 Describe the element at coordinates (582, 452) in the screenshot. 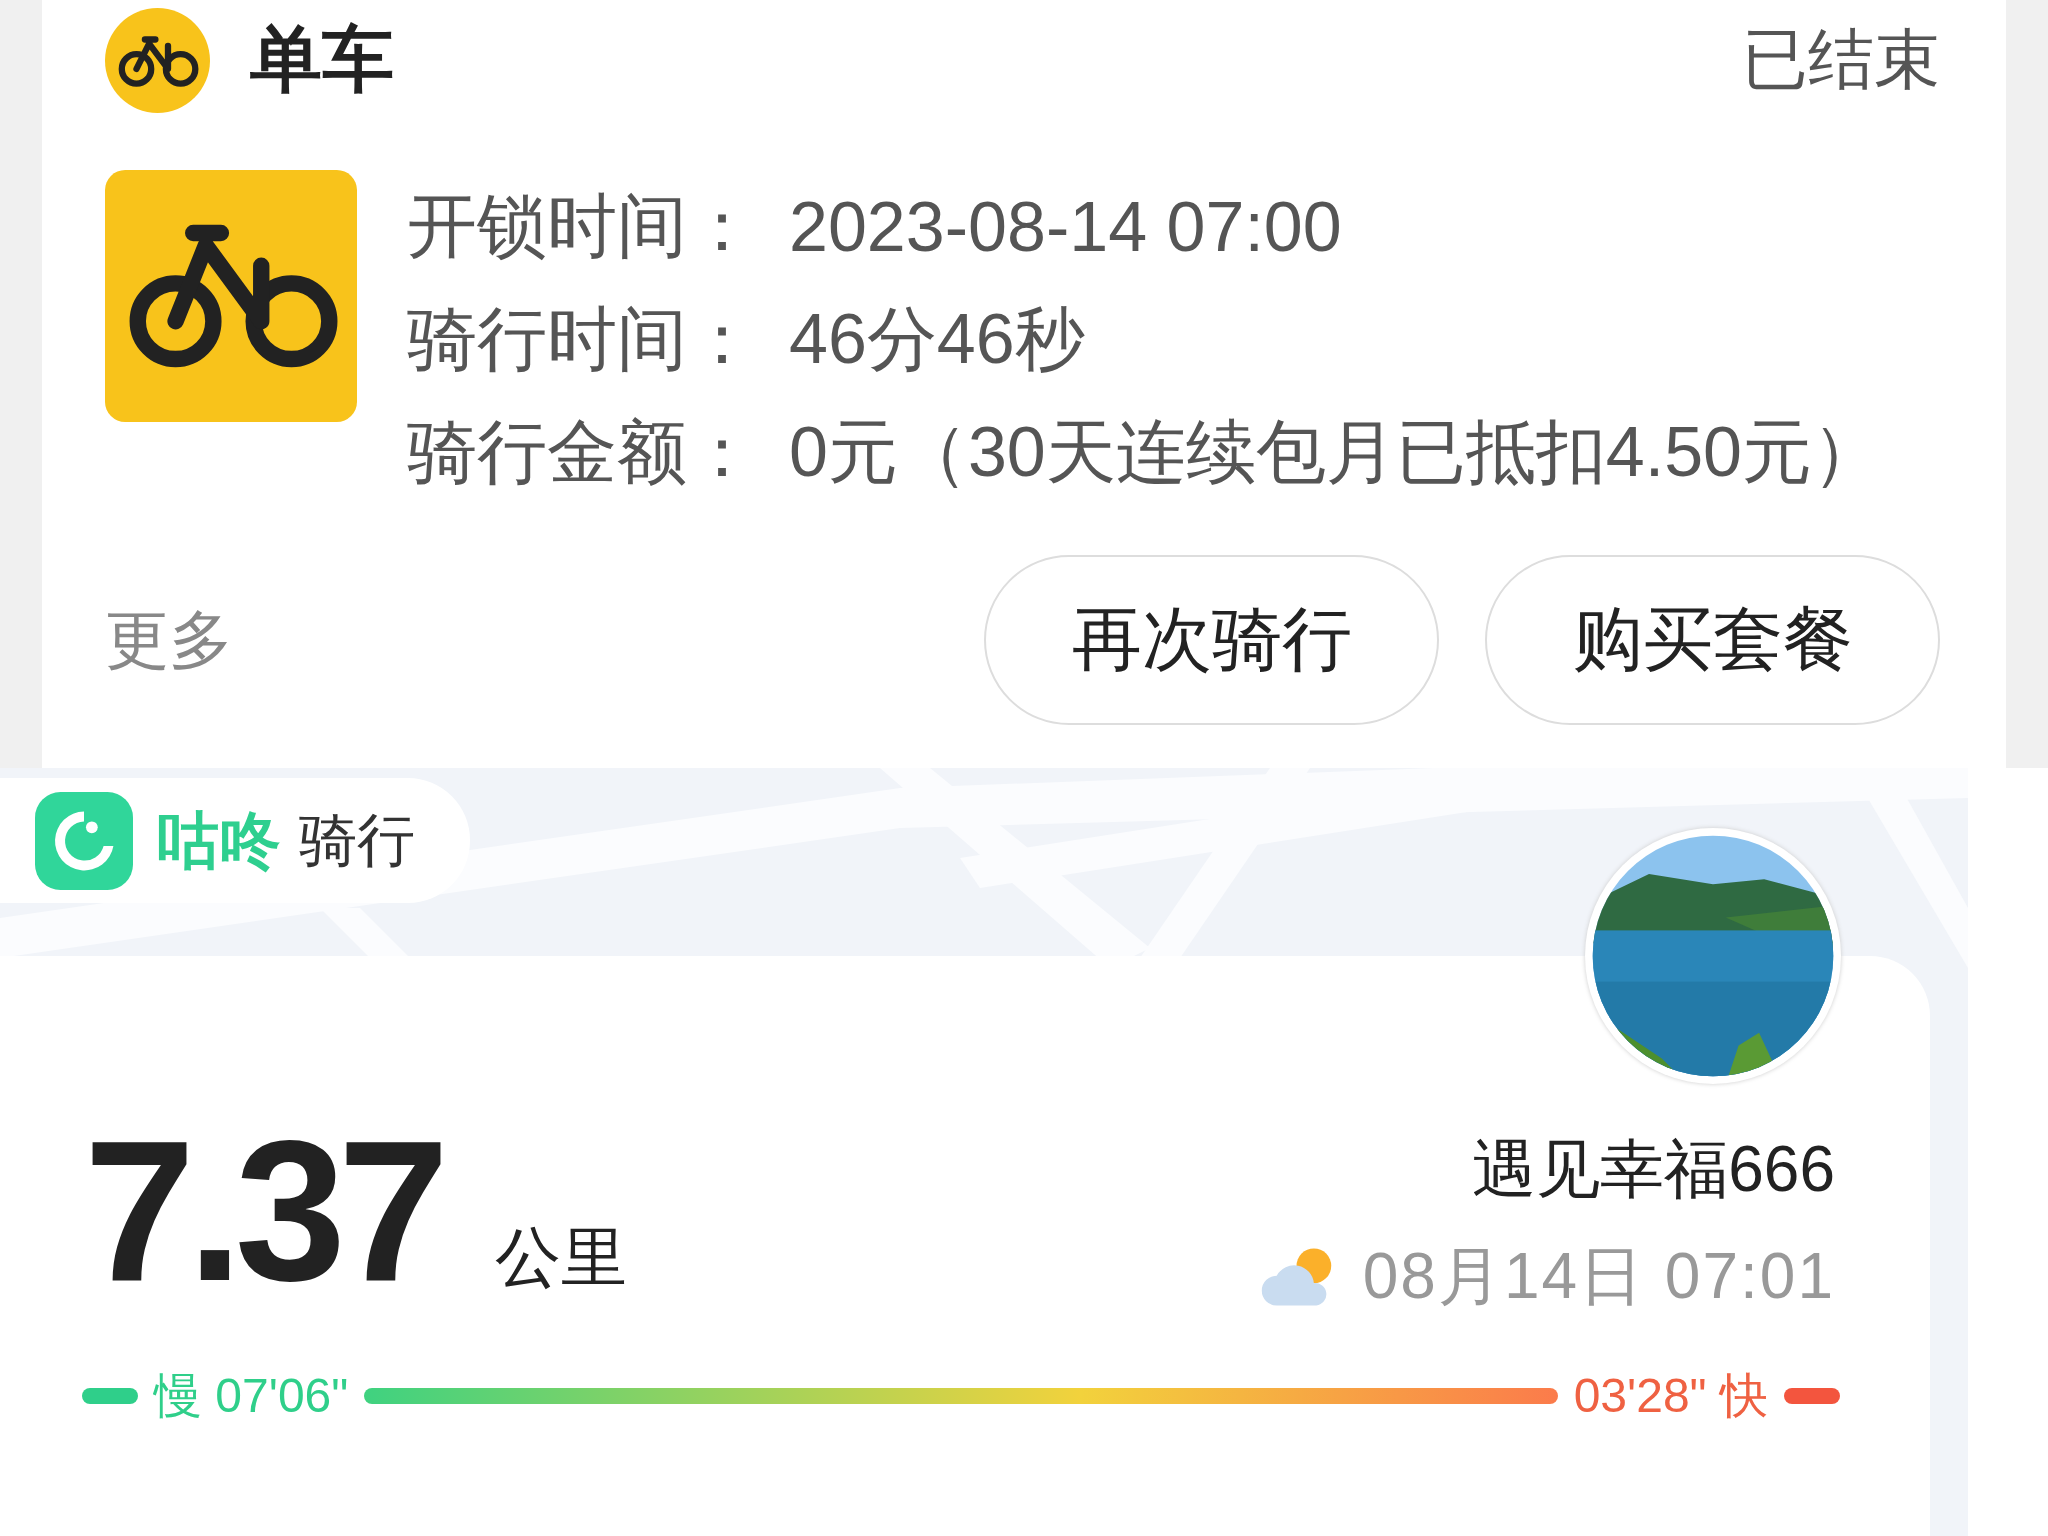

I see `detail-label: 骑行金额：` at that location.